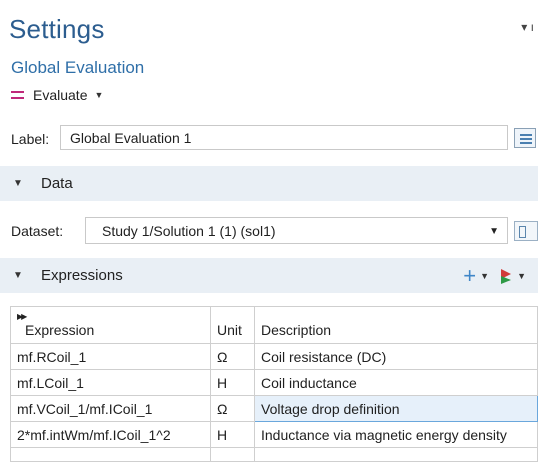 This screenshot has width=538, height=471. I want to click on dataset-select: Study 1/Solution 1 (1) (sol1) ▼, so click(296, 230).